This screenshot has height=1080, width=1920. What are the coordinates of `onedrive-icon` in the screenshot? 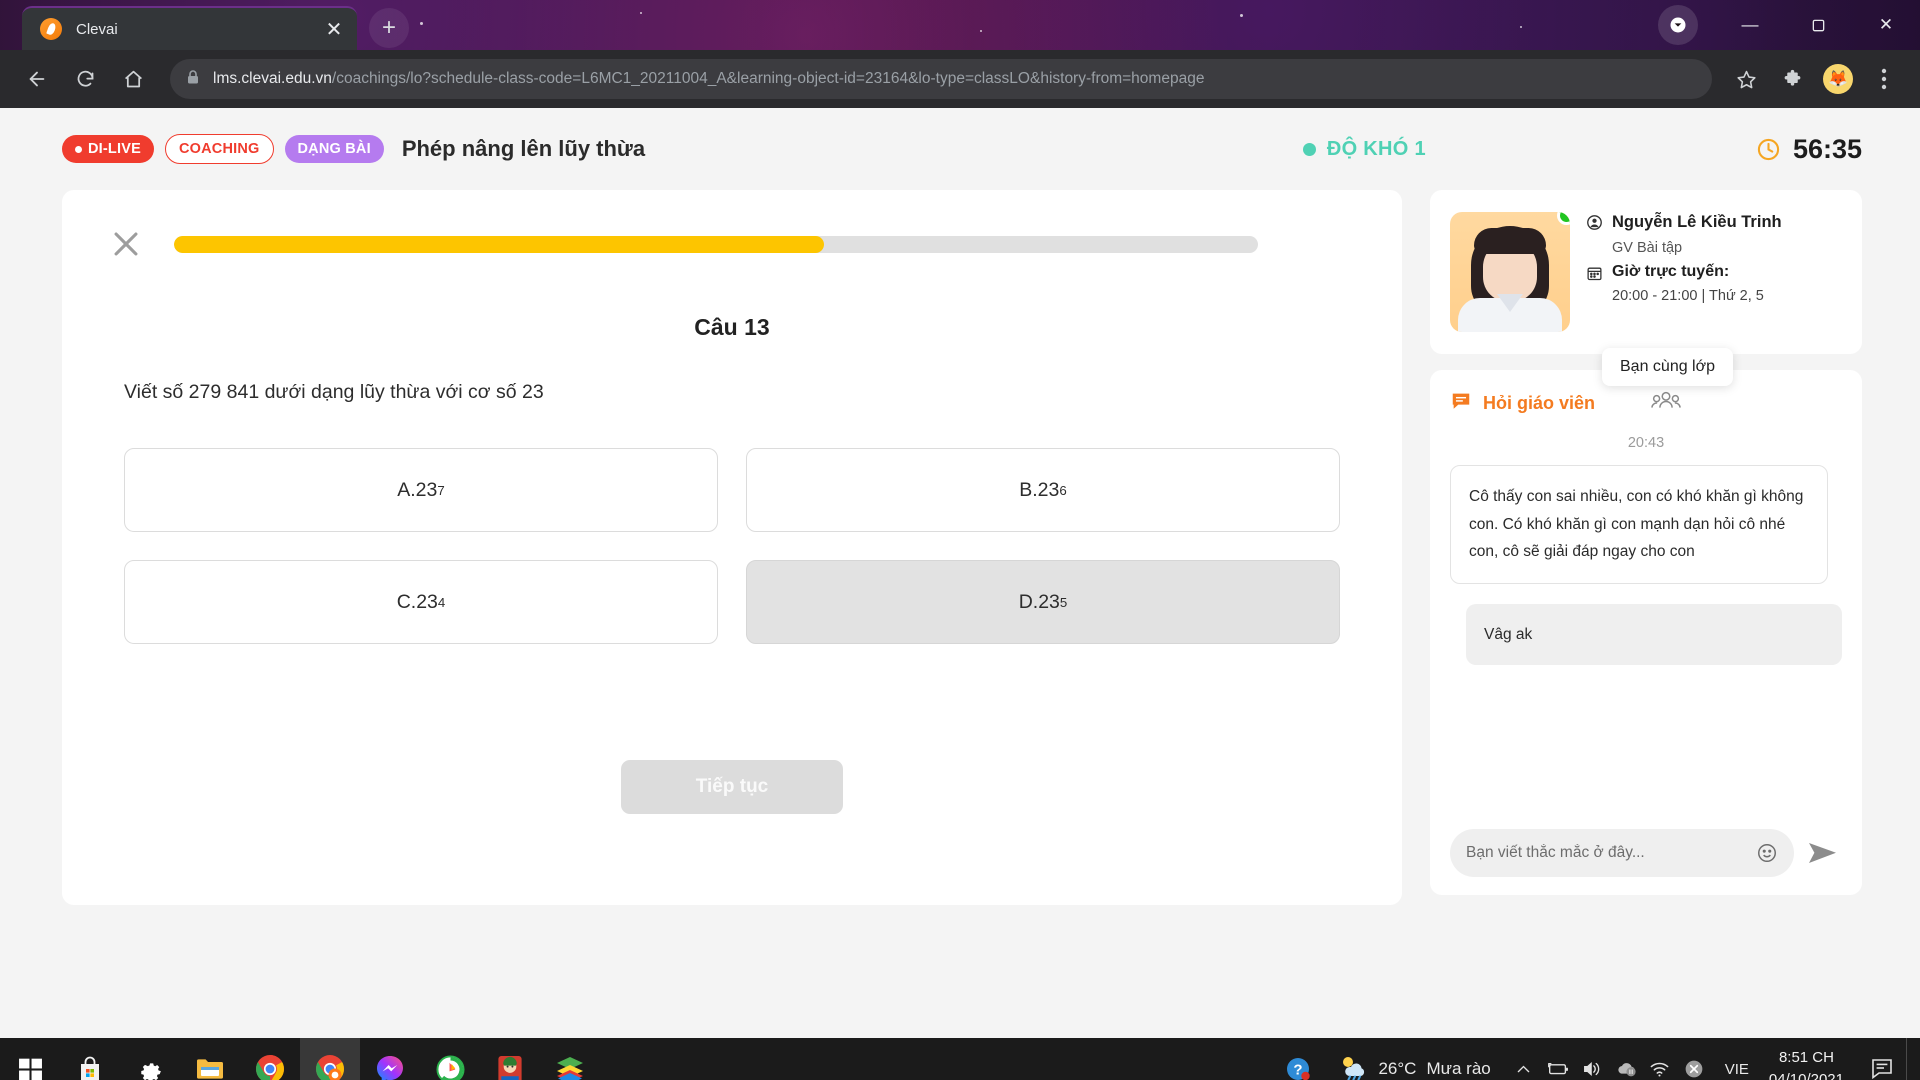 It's located at (1626, 1059).